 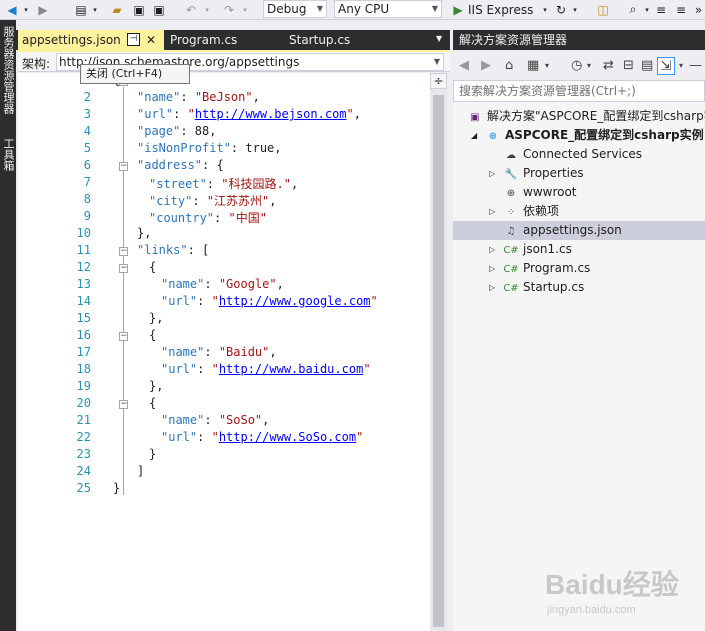 I want to click on solution-search-input: 搜索解决方案资源管理器(Ctrl+;), so click(x=579, y=91).